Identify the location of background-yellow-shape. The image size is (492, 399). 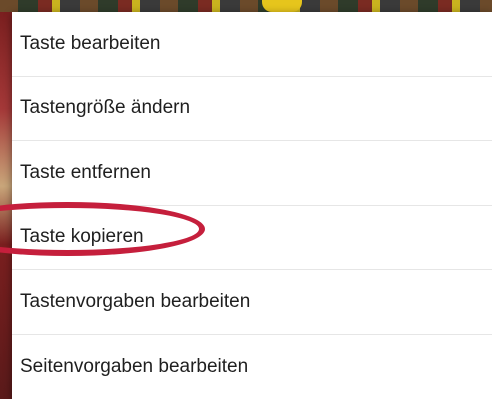
(282, 6).